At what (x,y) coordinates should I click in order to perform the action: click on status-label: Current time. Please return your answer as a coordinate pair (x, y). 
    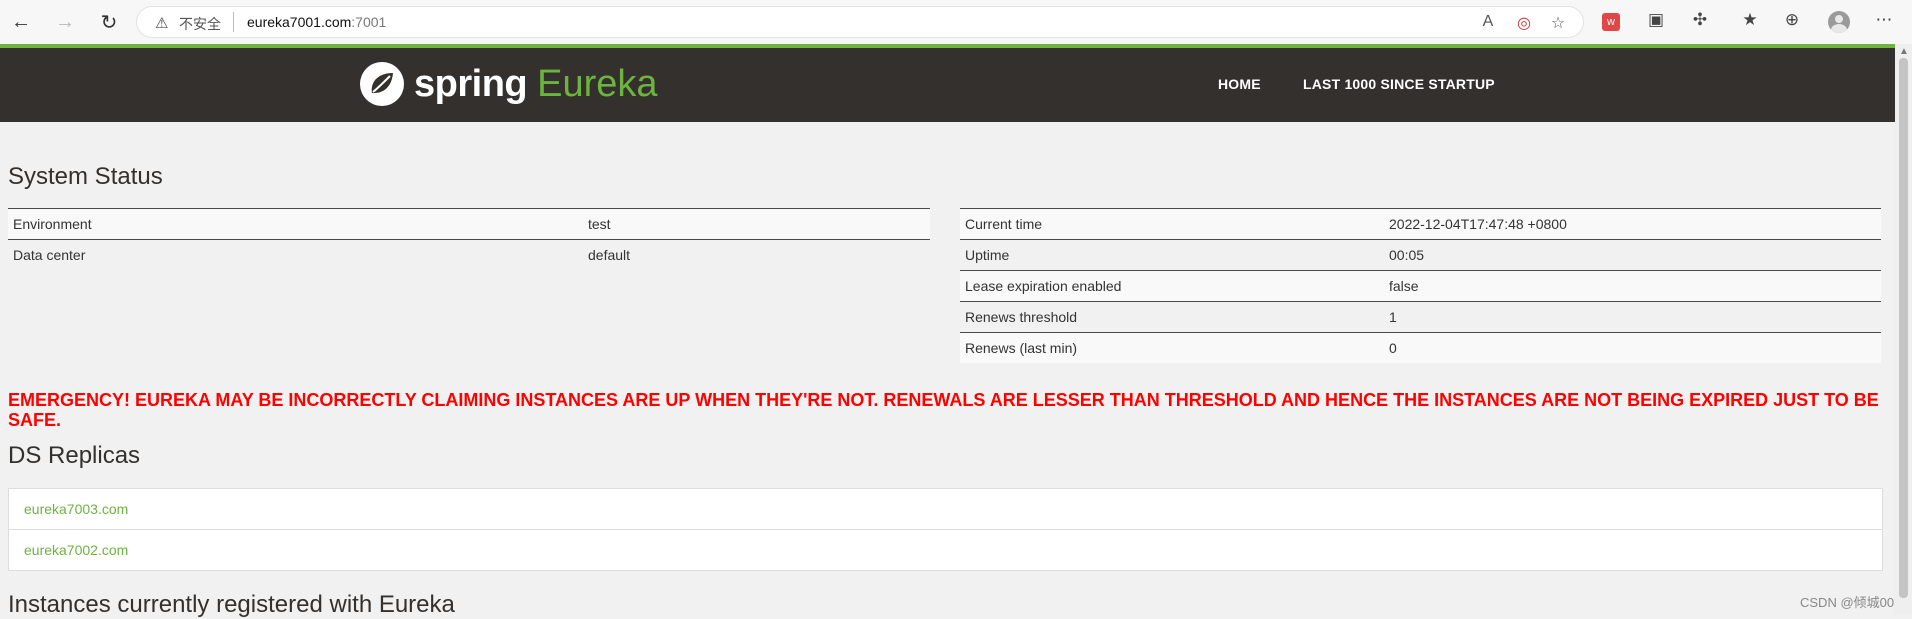
    Looking at the image, I should click on (1172, 224).